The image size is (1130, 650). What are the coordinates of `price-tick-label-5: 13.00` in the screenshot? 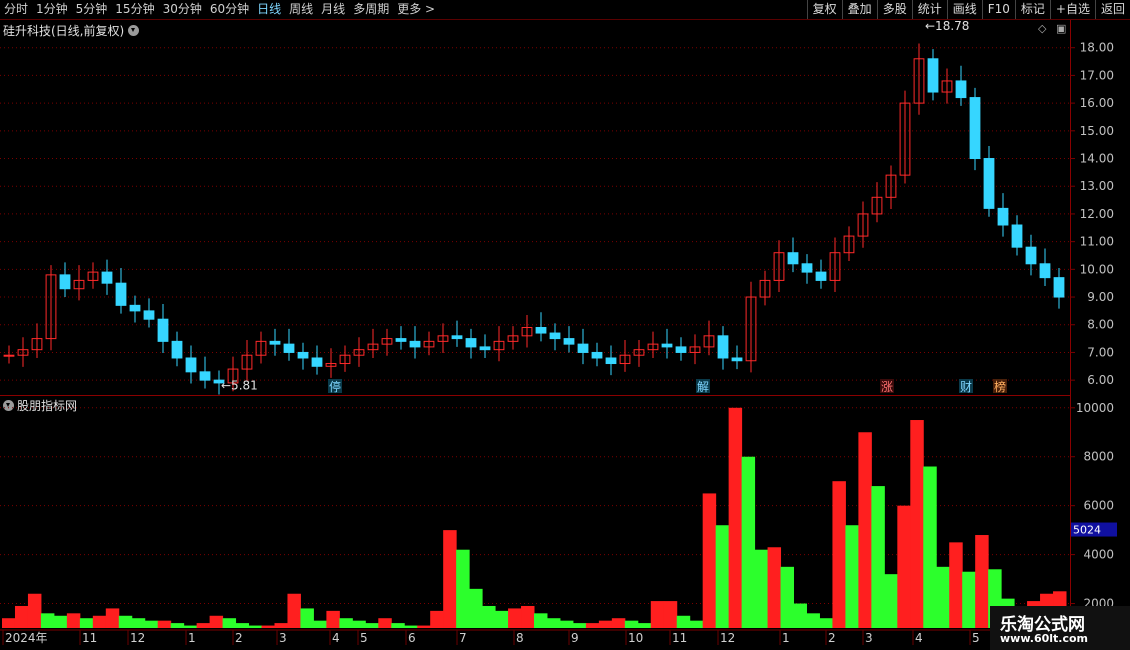 It's located at (1097, 186).